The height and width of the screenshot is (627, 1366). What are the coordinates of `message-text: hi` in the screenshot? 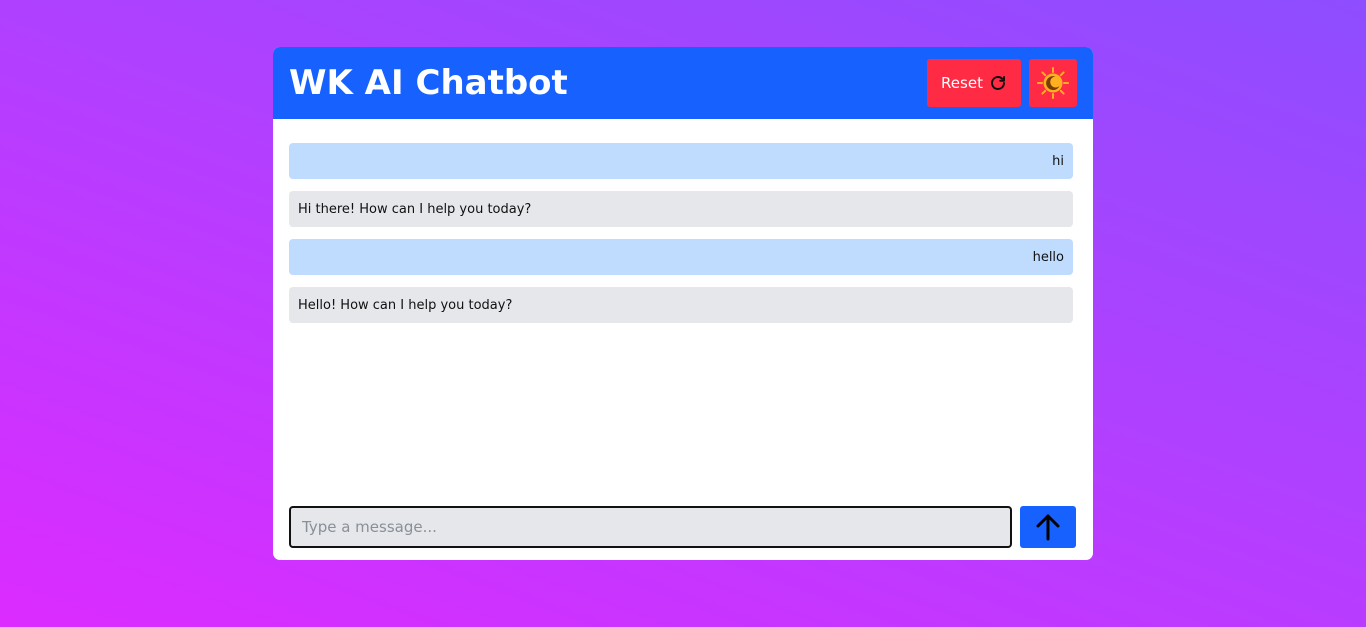 It's located at (1058, 161).